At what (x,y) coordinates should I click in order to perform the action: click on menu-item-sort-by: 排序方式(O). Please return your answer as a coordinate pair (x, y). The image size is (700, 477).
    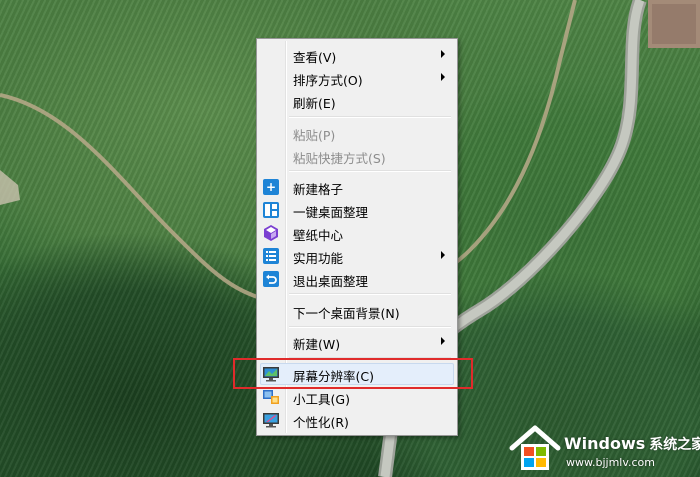
    Looking at the image, I should click on (357, 78).